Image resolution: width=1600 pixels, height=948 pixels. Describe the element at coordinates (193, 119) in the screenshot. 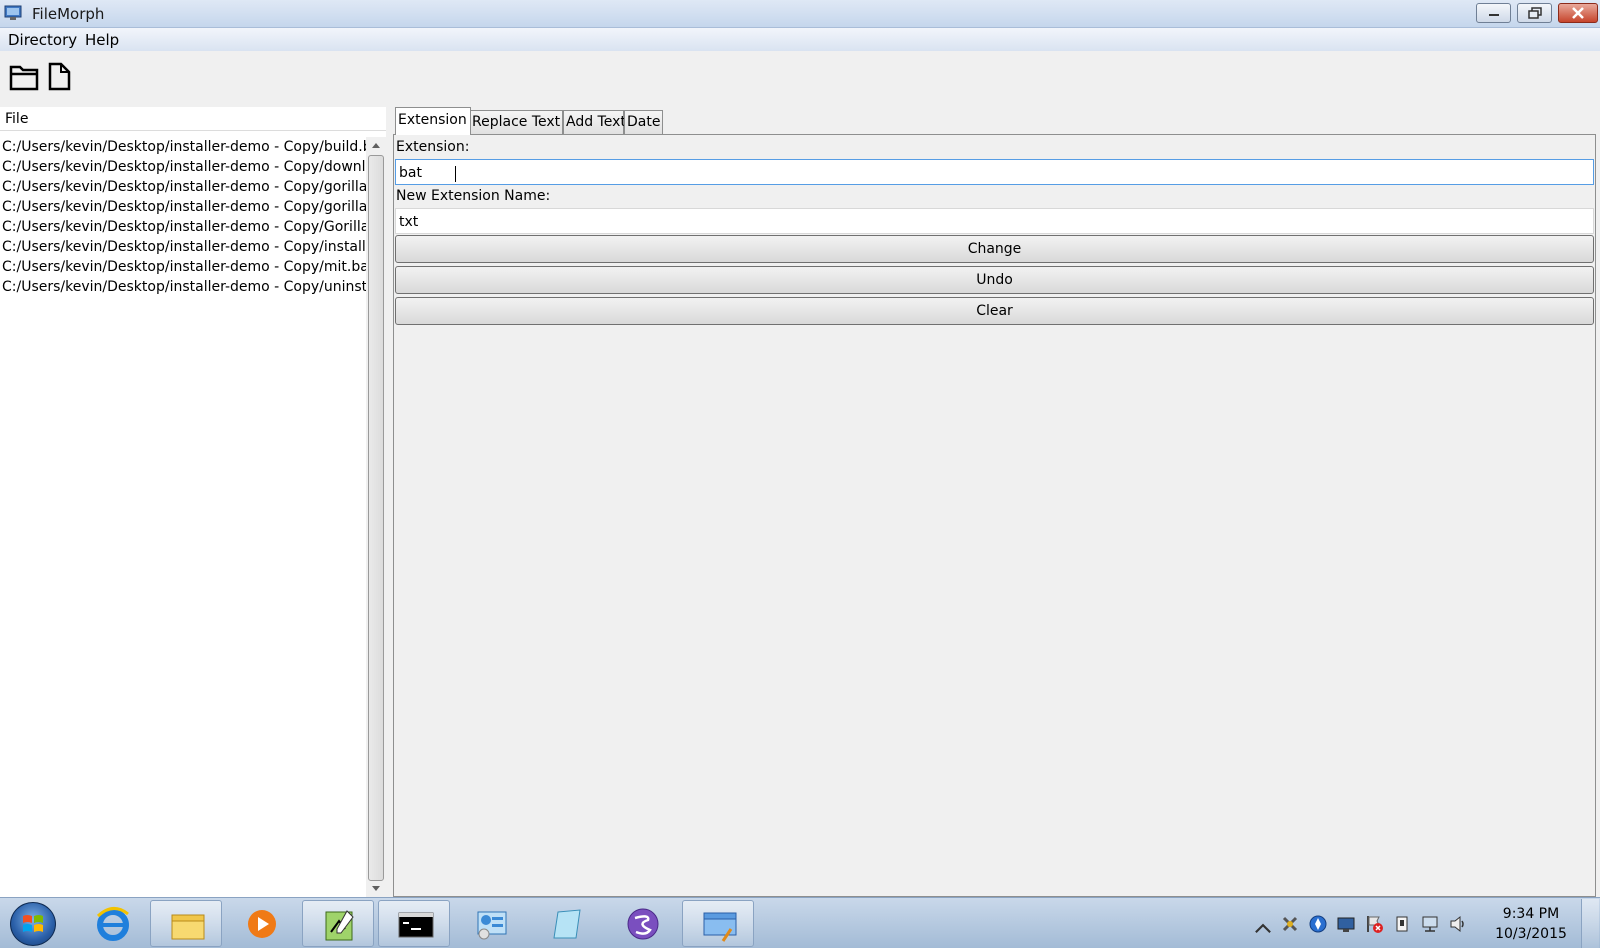

I see `file-column-header: File` at that location.